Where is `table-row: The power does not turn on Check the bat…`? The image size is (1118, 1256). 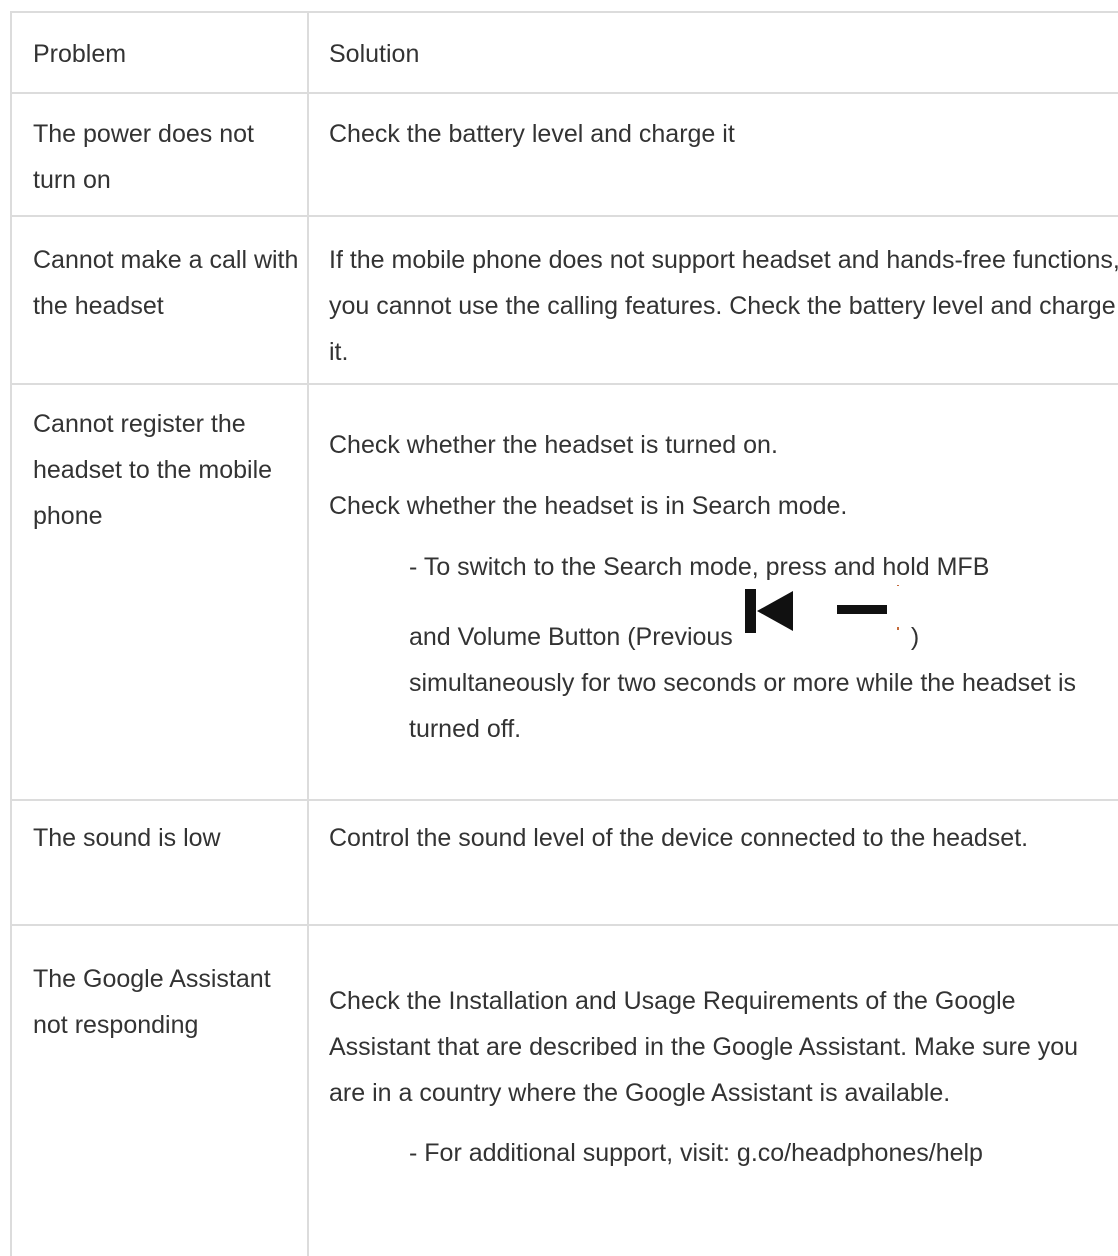 table-row: The power does not turn on Check the bat… is located at coordinates (565, 155).